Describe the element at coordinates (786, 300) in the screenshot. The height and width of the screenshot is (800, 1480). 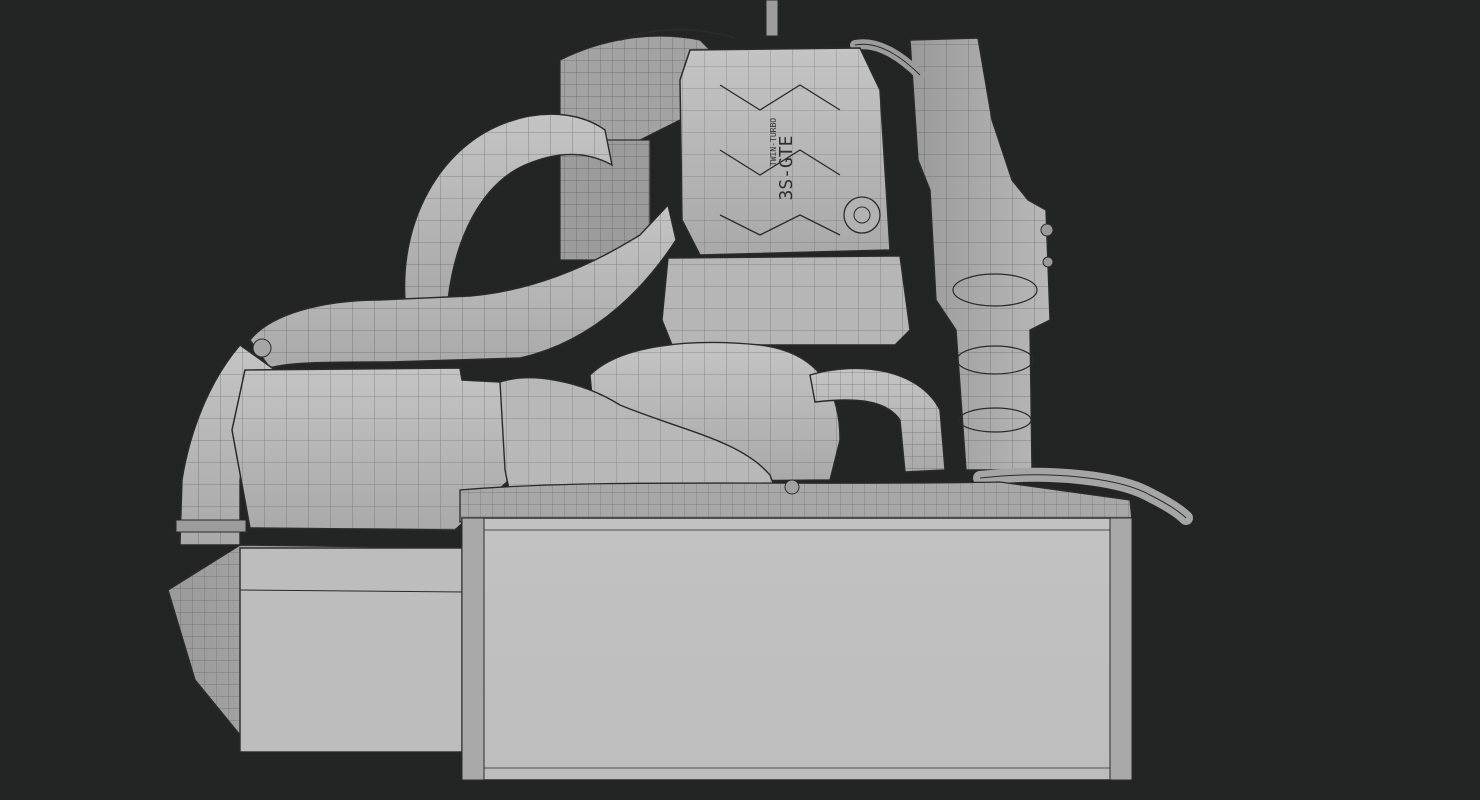
I see `plenum-block` at that location.